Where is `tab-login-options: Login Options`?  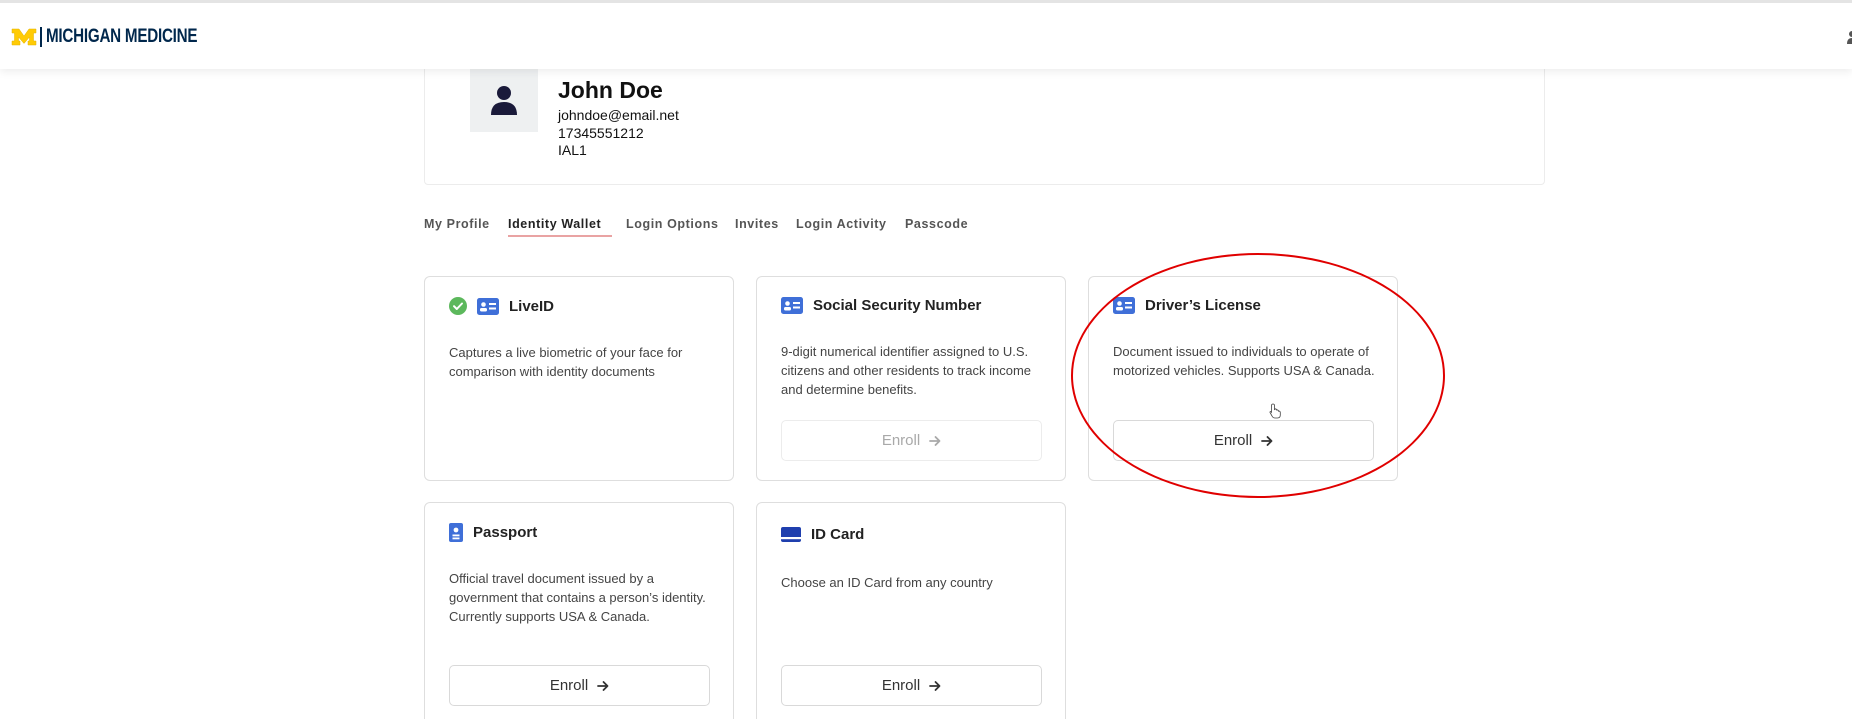 tab-login-options: Login Options is located at coordinates (672, 224).